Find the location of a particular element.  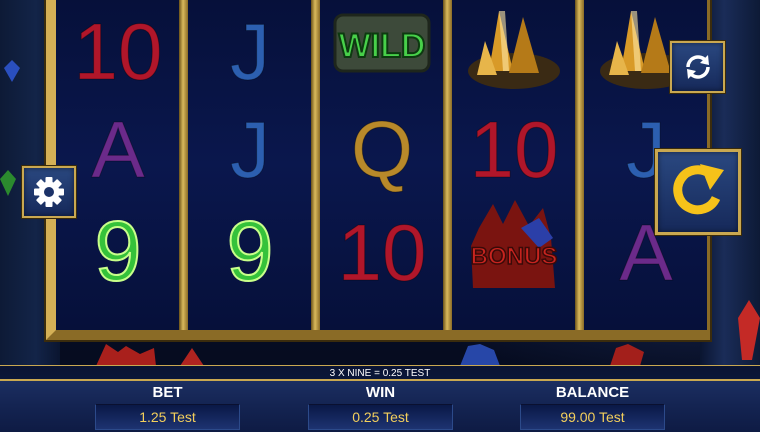

spin-icon is located at coordinates (698, 189).